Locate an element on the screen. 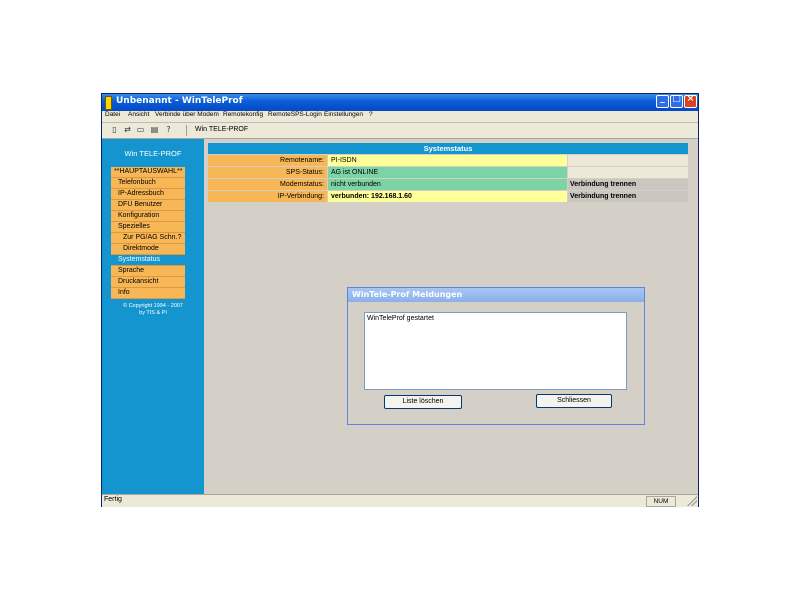 The image size is (800, 600). status-value: PI-ISDN is located at coordinates (447, 160).